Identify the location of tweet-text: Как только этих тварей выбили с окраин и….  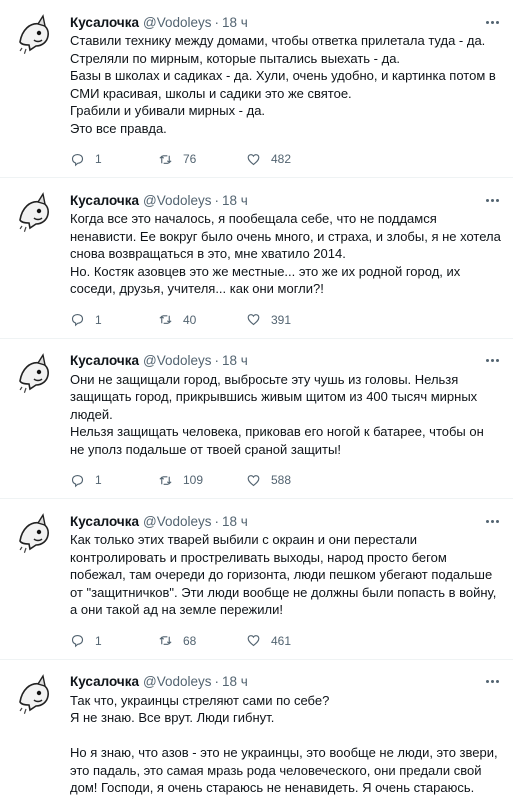
(285, 575).